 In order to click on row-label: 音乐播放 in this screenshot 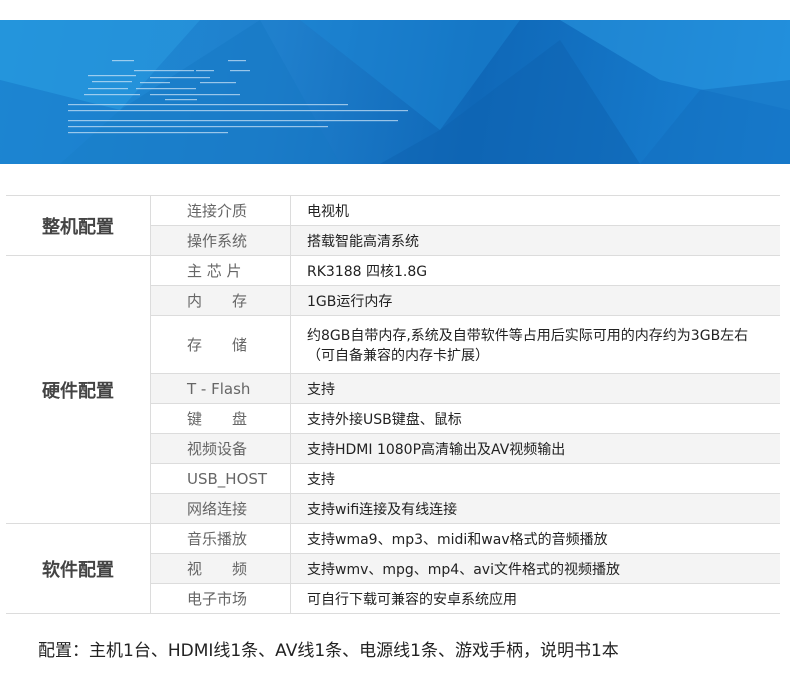, I will do `click(220, 538)`.